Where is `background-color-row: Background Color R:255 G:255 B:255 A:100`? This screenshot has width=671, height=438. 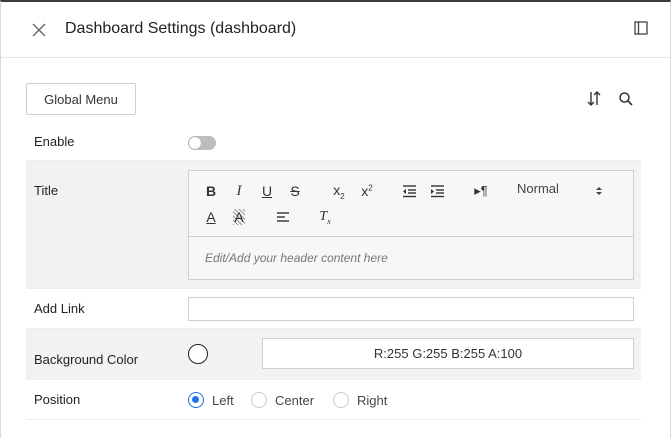 background-color-row: Background Color R:255 G:255 B:255 A:100 is located at coordinates (333, 354).